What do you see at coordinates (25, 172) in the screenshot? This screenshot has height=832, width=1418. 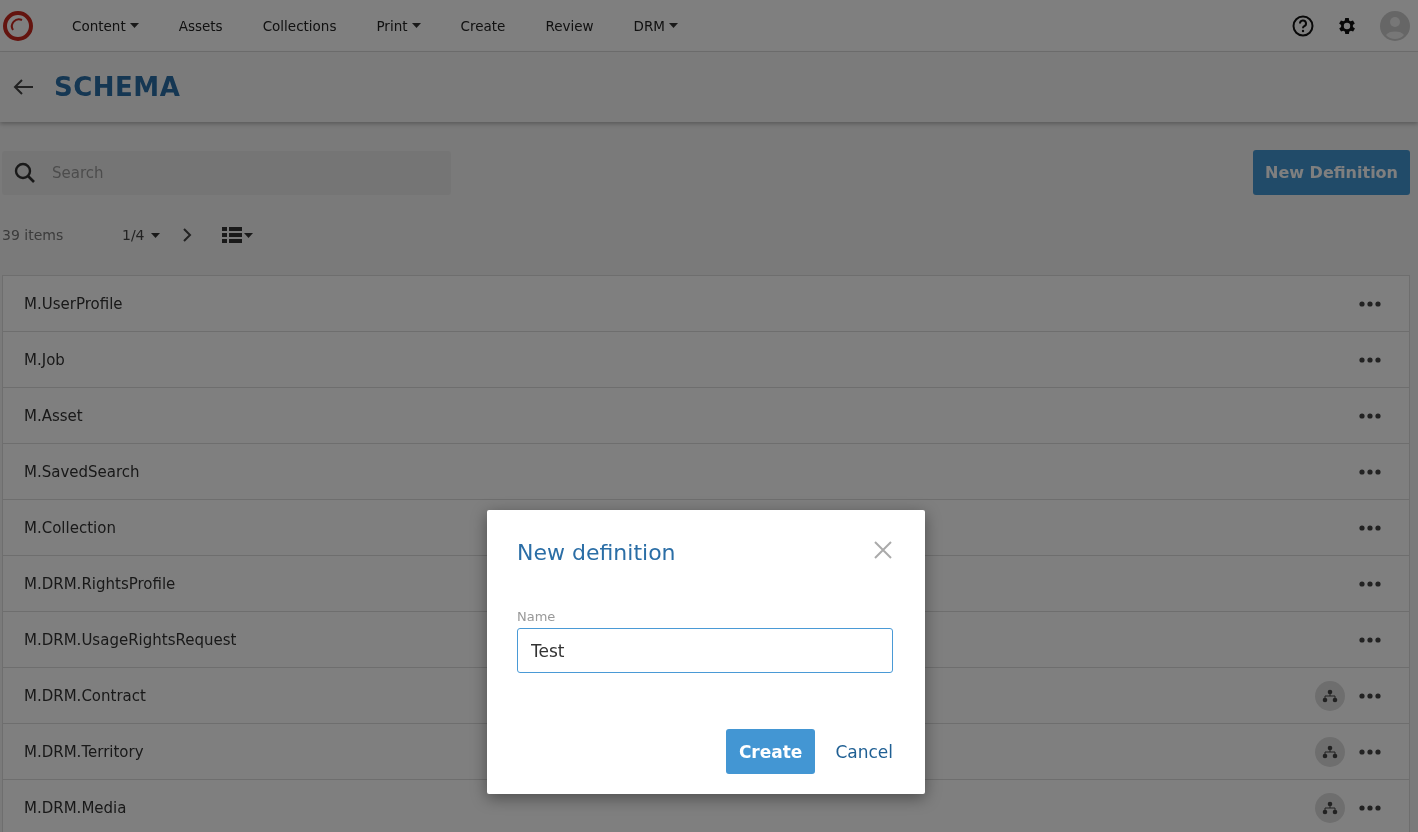 I see `search-icon` at bounding box center [25, 172].